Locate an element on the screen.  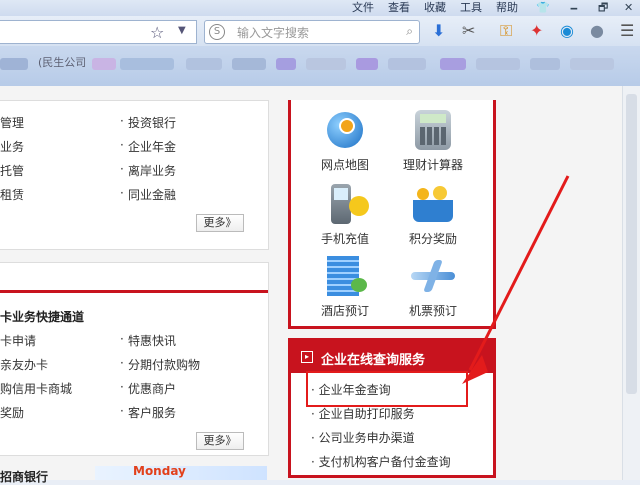
list-item: 离岸业务 is located at coordinates (152, 170).